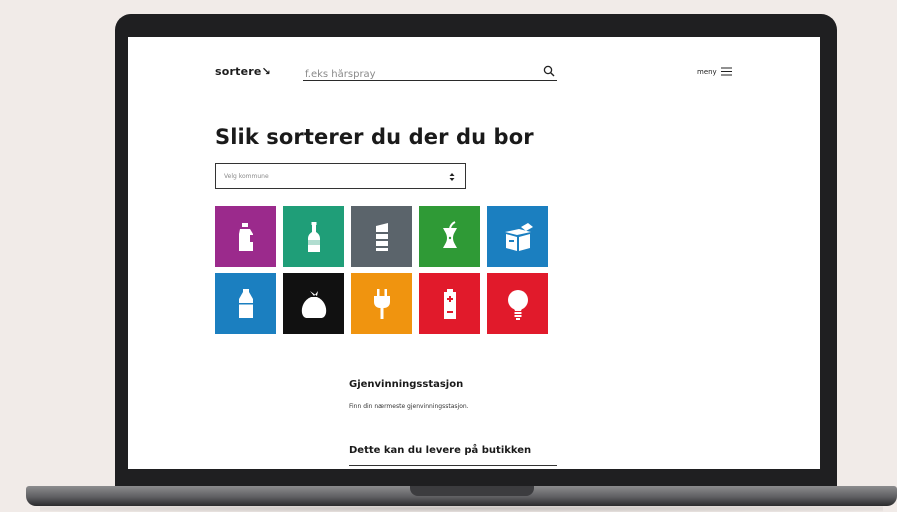 Image resolution: width=897 pixels, height=512 pixels. Describe the element at coordinates (461, 508) in the screenshot. I see `laptop-shadow` at that location.